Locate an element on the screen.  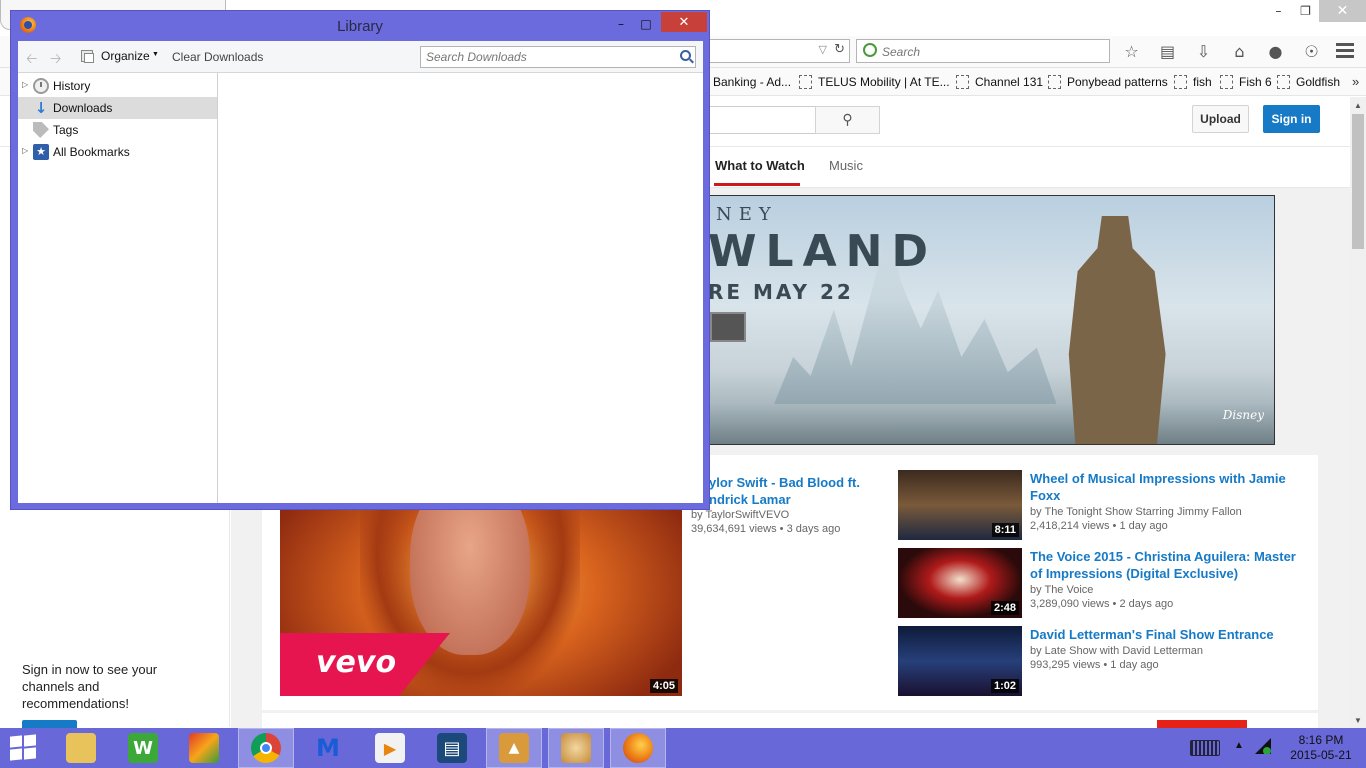
wps-writer-icon: W is located at coordinates (143, 748).